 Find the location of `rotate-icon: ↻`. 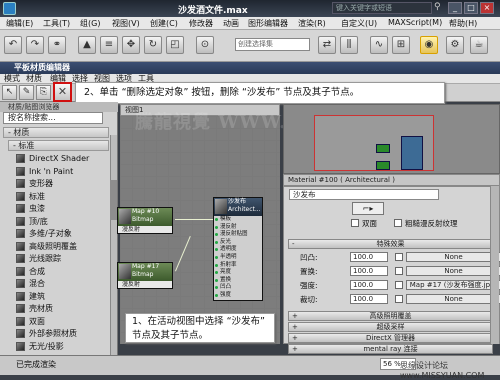

rotate-icon: ↻ is located at coordinates (153, 45).